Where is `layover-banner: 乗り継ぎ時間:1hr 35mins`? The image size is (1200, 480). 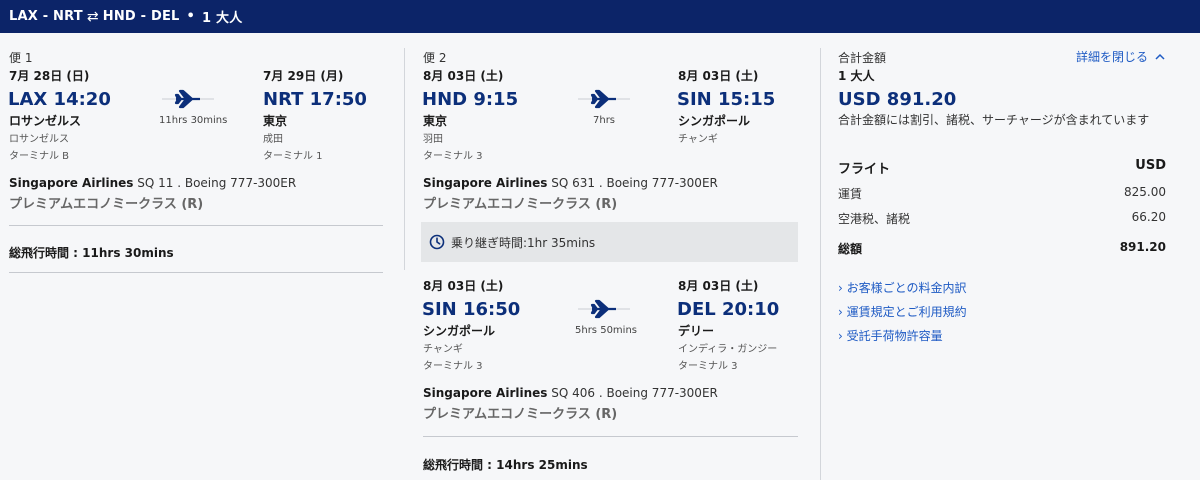
layover-banner: 乗り継ぎ時間:1hr 35mins is located at coordinates (609, 242).